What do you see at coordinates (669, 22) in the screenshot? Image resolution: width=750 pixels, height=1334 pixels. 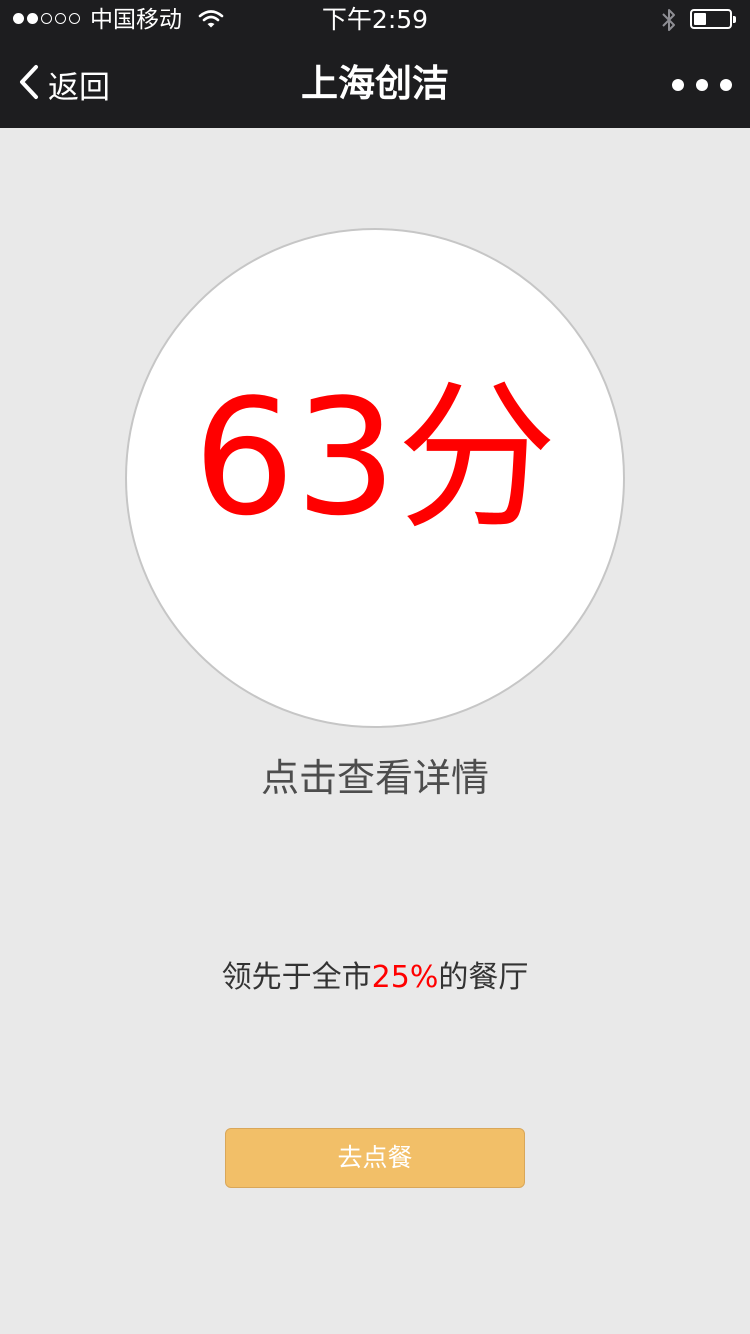 I see `bluetooth-icon` at bounding box center [669, 22].